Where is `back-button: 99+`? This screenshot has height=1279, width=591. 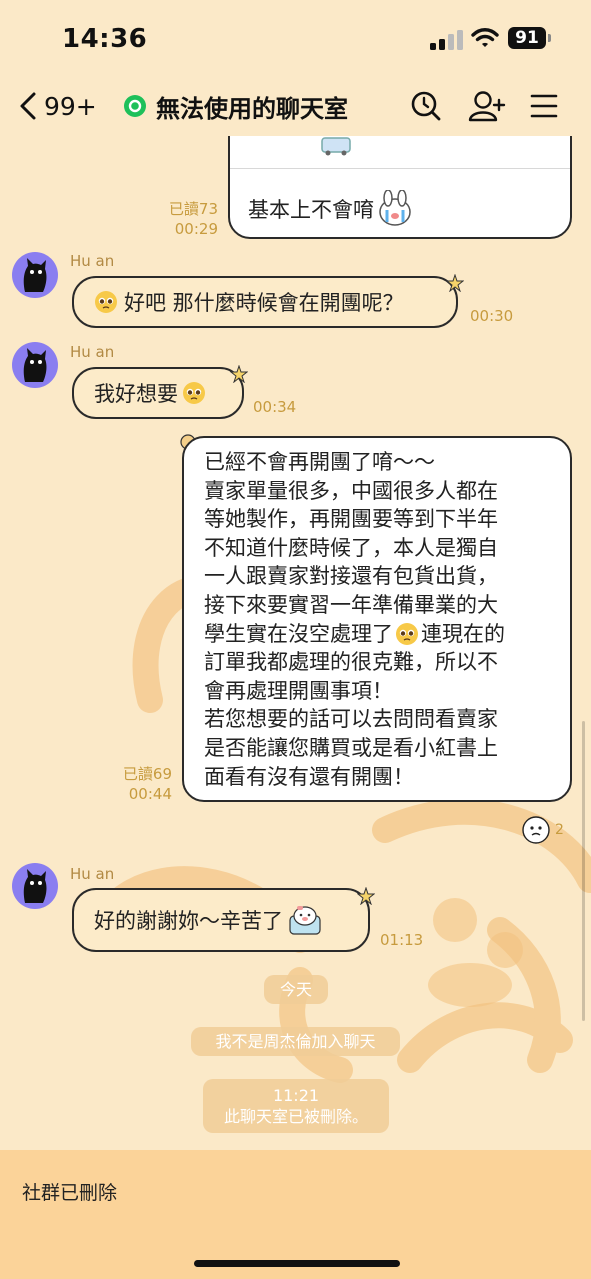 back-button: 99+ is located at coordinates (57, 106).